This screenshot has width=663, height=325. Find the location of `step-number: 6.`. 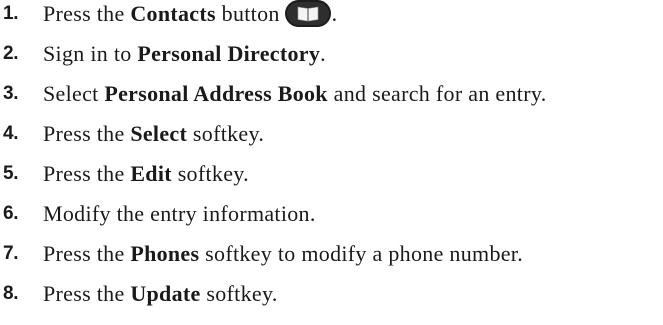

step-number: 6. is located at coordinates (11, 213).